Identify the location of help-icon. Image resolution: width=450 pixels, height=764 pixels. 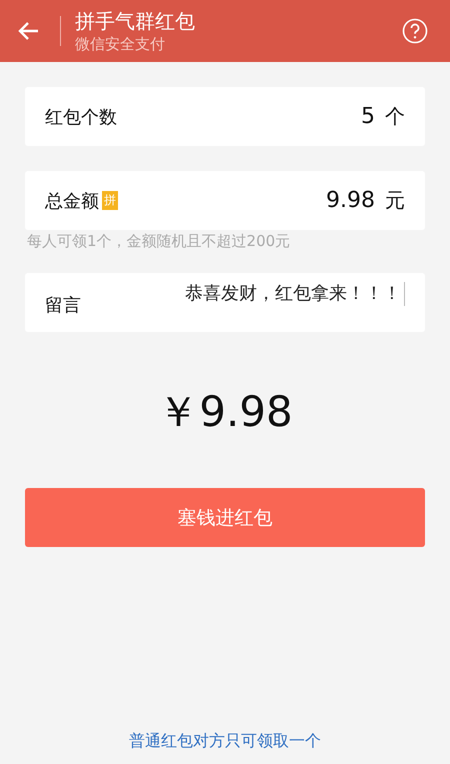
(415, 31).